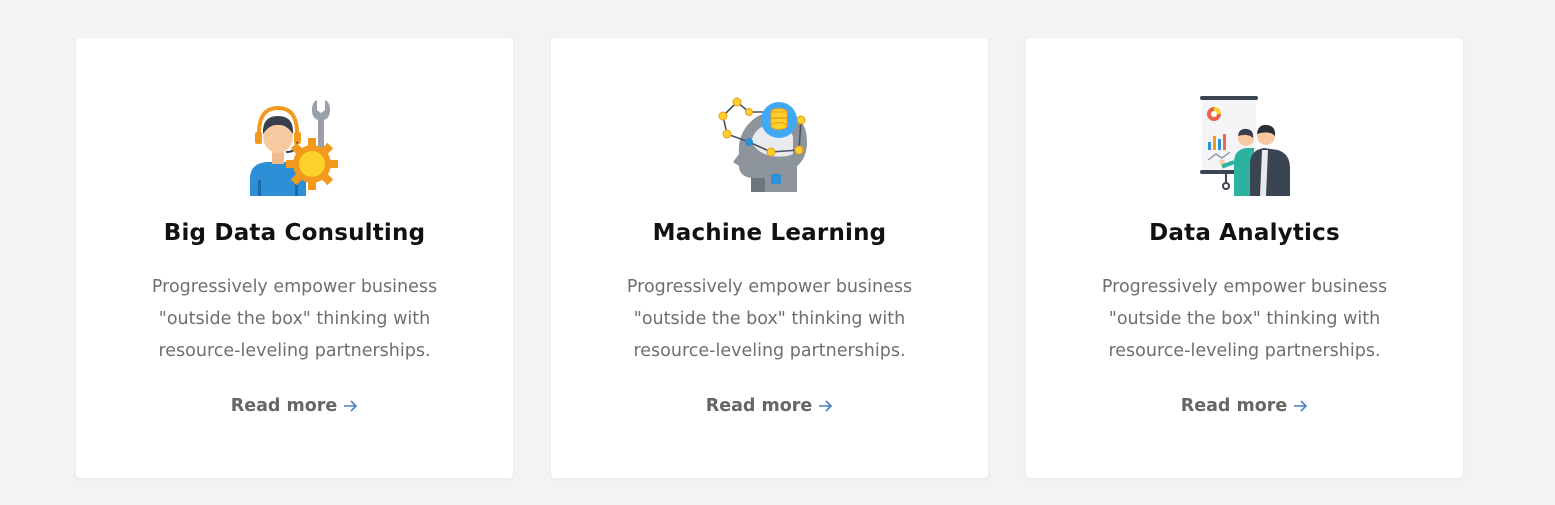 The width and height of the screenshot is (1555, 505). What do you see at coordinates (1244, 233) in the screenshot?
I see `card-title: Data Analytics` at bounding box center [1244, 233].